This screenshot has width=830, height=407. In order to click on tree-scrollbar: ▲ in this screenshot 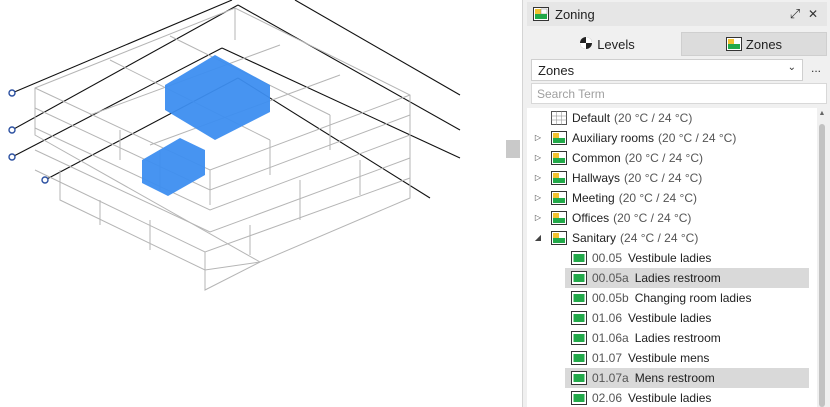, I will do `click(822, 257)`.